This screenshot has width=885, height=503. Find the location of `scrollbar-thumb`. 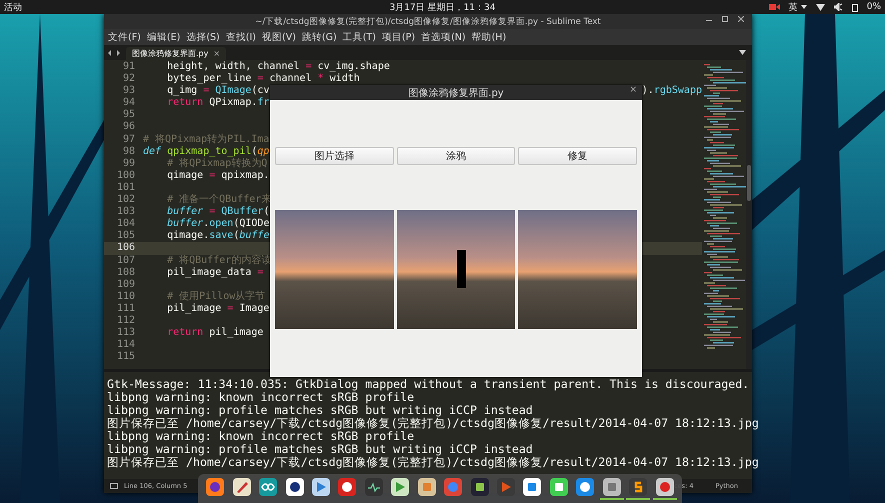

scrollbar-thumb is located at coordinates (749, 183).